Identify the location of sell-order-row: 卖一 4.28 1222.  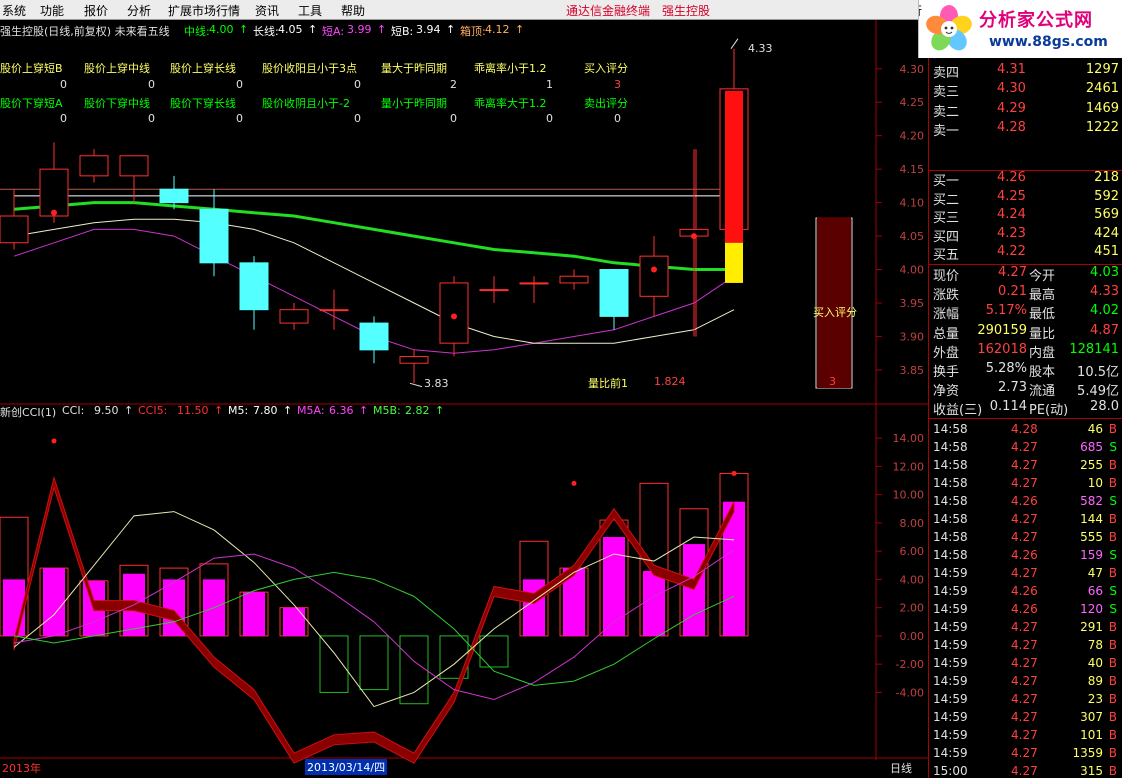
(1025, 129).